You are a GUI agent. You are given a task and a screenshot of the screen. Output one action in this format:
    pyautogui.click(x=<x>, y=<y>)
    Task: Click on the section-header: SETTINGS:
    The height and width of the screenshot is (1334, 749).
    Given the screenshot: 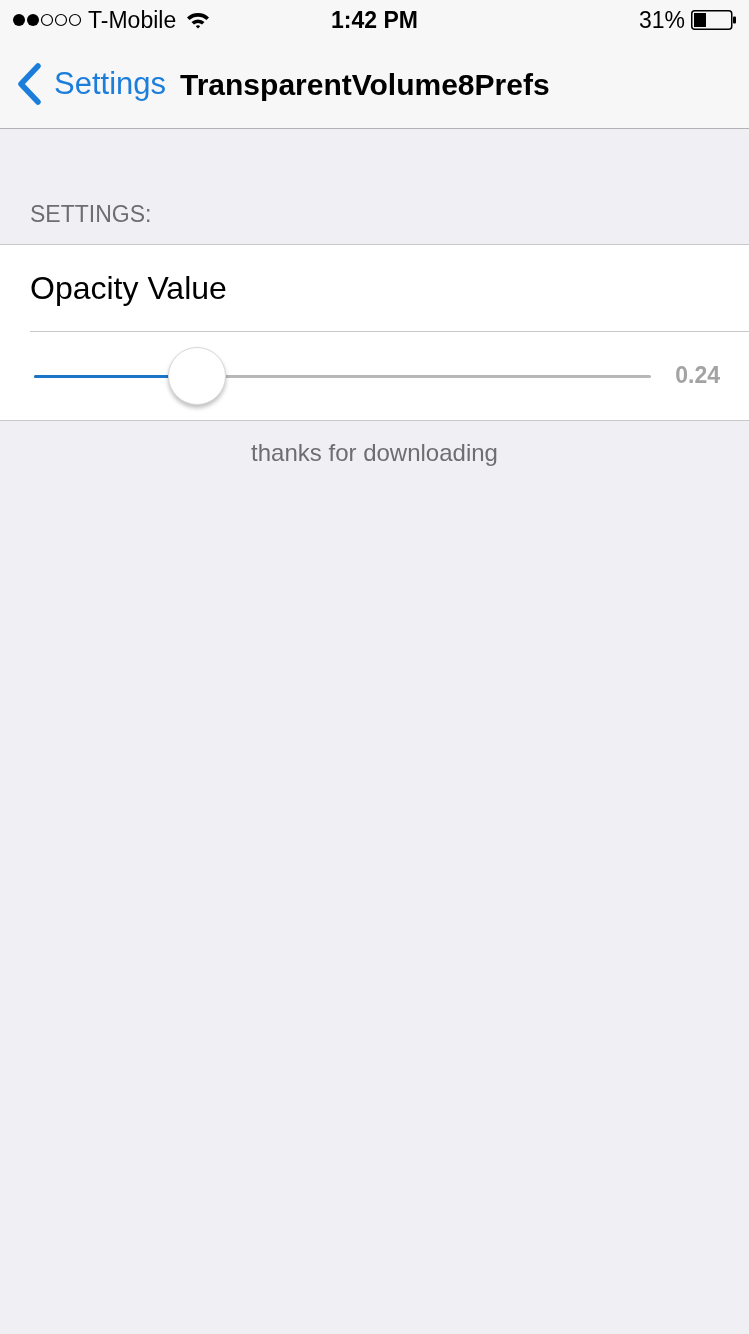 What is the action you would take?
    pyautogui.click(x=91, y=214)
    